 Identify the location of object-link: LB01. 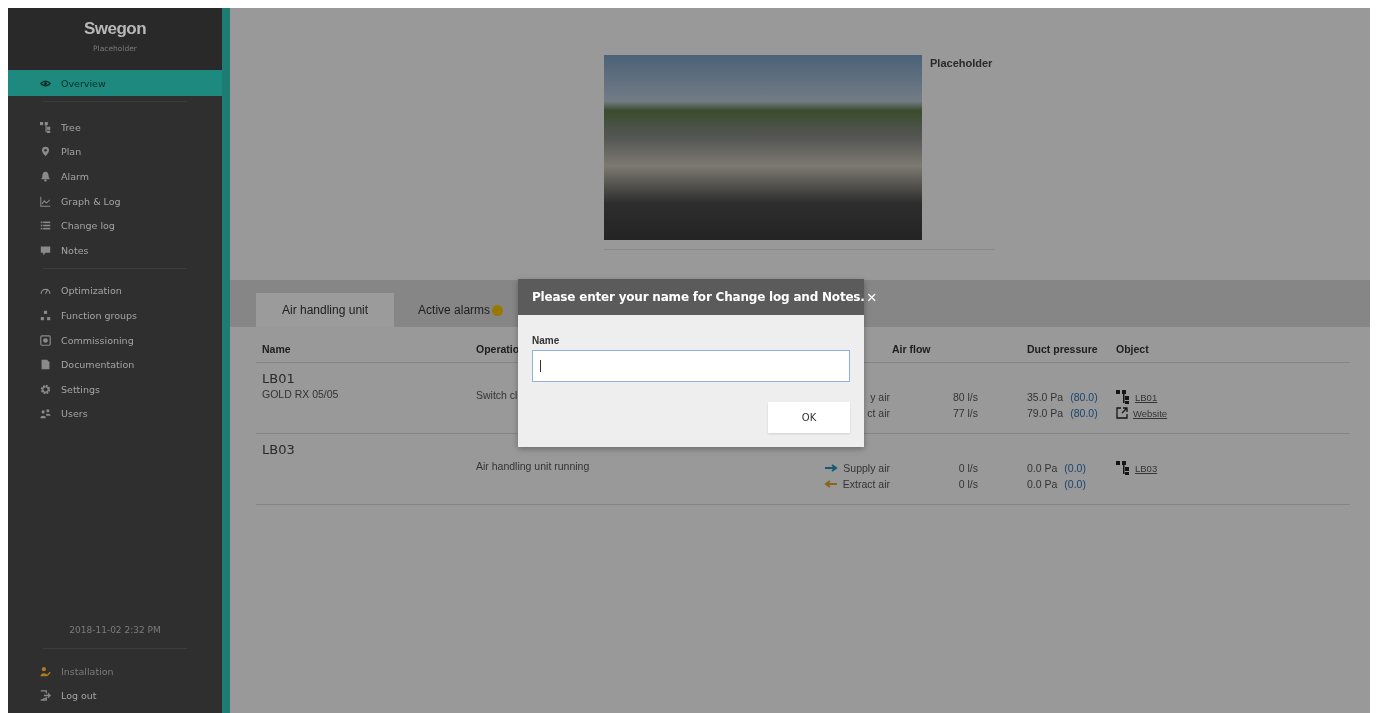
(1146, 397).